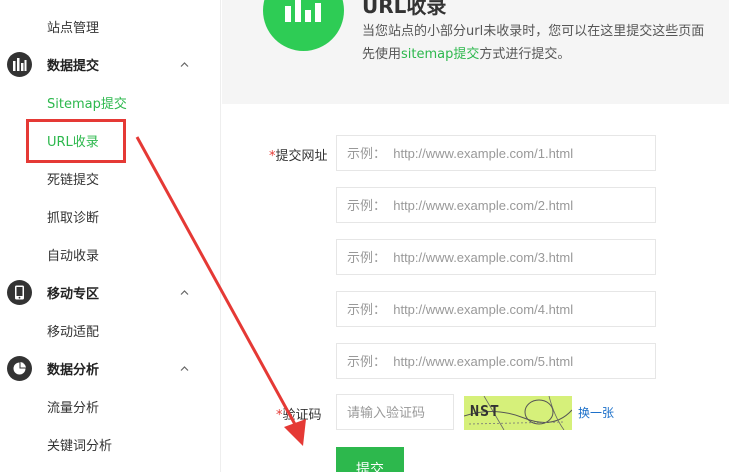 The image size is (729, 472). What do you see at coordinates (73, 332) in the screenshot?
I see `sidebar-item-label: 移动适配` at bounding box center [73, 332].